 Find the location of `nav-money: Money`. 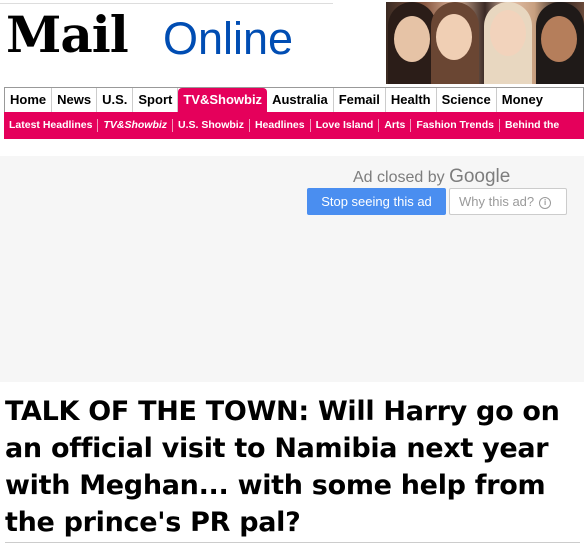

nav-money: Money is located at coordinates (522, 100).